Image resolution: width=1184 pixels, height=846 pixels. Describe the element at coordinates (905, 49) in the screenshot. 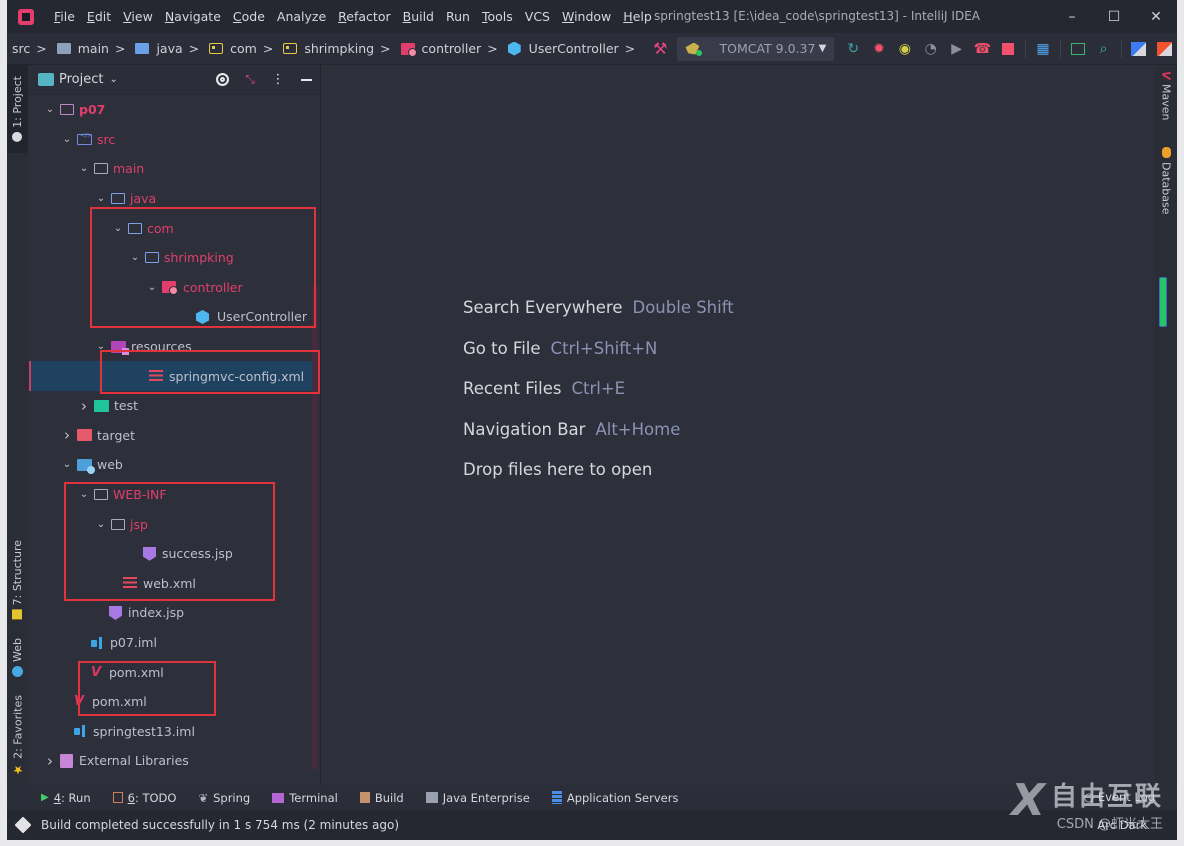

I see `coverage-button: ◉` at that location.